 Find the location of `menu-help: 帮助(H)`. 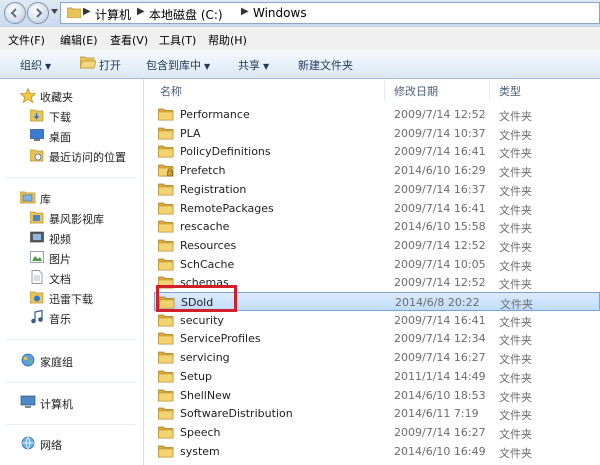

menu-help: 帮助(H) is located at coordinates (227, 40).